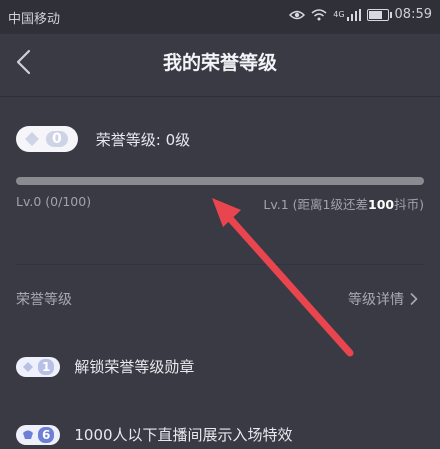 Image resolution: width=440 pixels, height=449 pixels. I want to click on honor-level-label: 荣誉等级: 0级, so click(143, 139).